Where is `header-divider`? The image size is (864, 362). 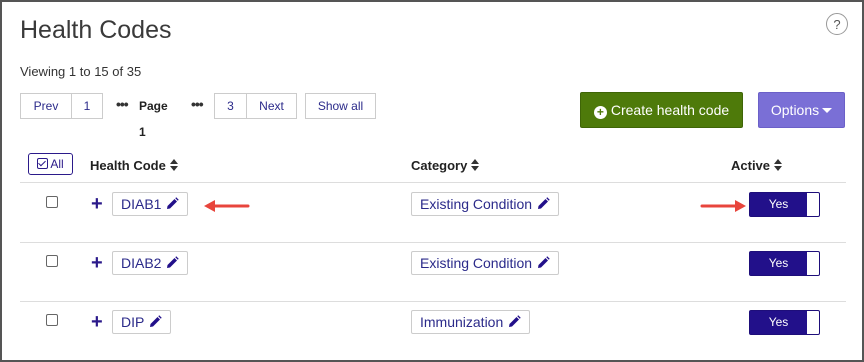
header-divider is located at coordinates (433, 182).